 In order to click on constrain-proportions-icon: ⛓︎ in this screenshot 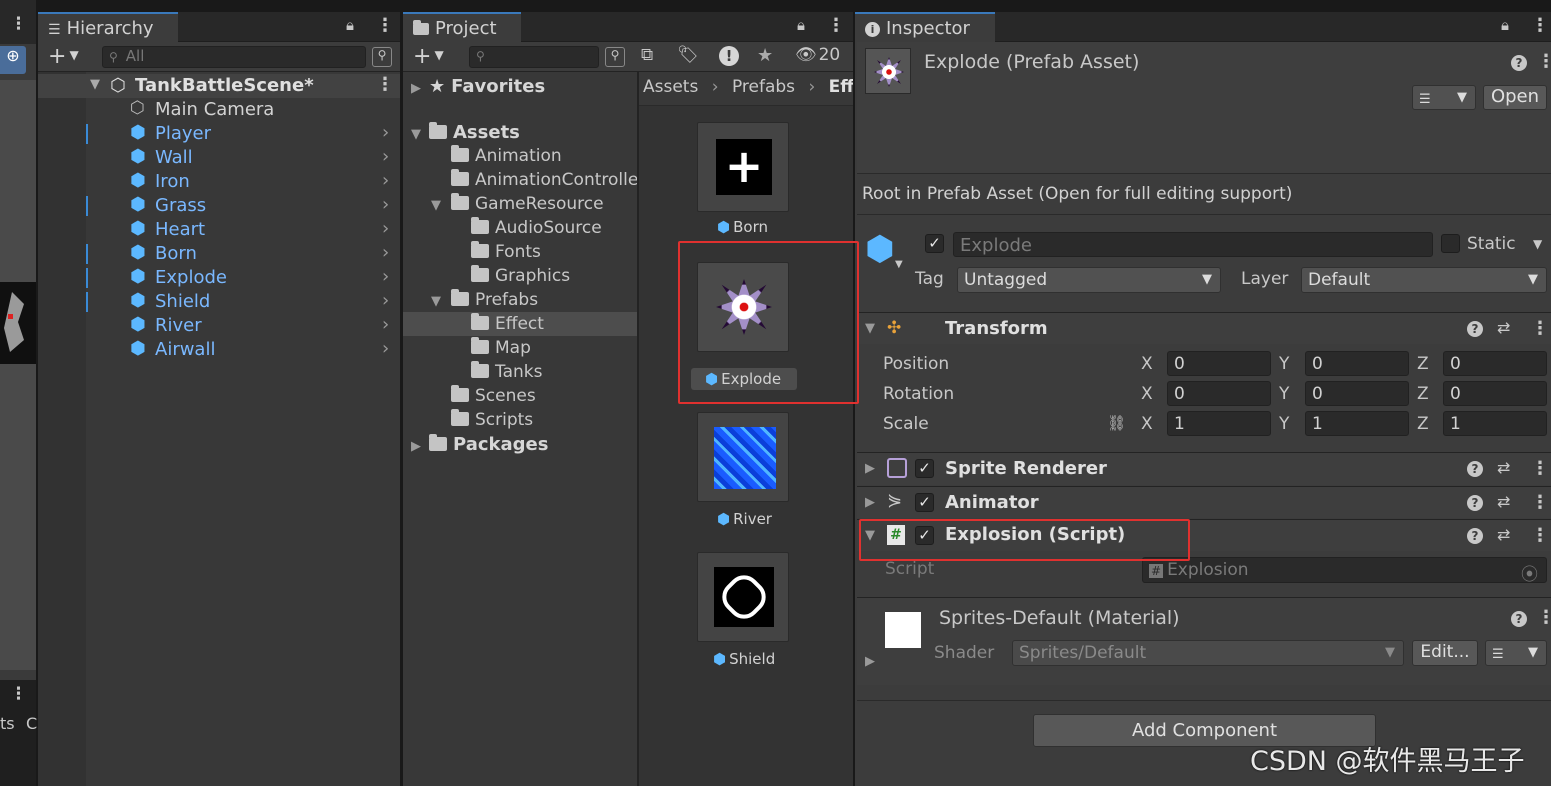, I will do `click(1116, 423)`.